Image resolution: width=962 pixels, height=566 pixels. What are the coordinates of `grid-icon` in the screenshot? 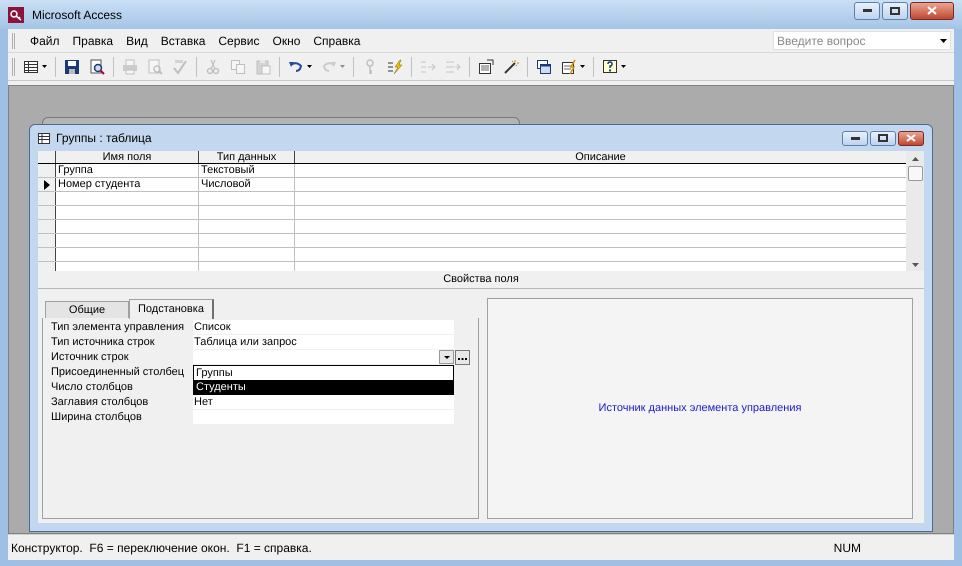 It's located at (31, 66).